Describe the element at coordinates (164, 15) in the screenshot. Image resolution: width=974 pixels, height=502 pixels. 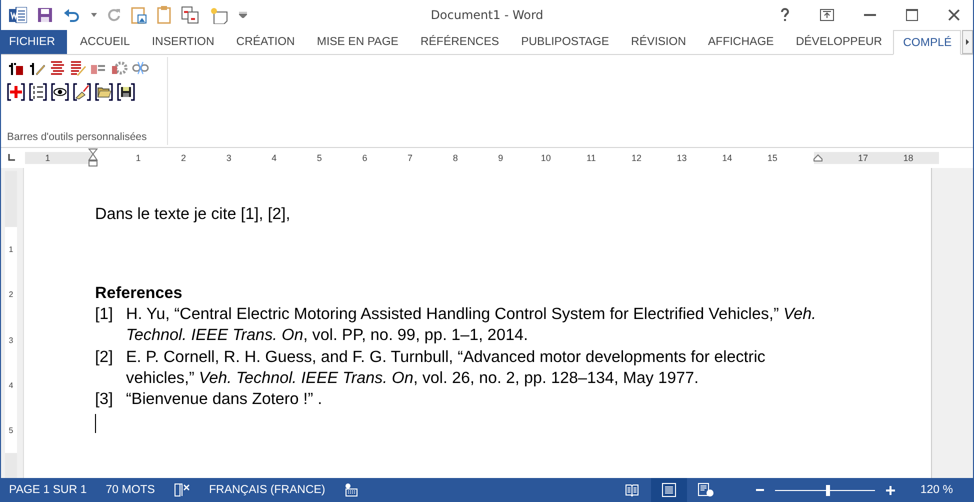
I see `clipboard-icon` at that location.